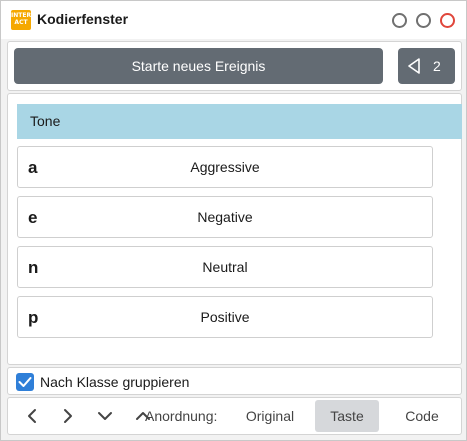 This screenshot has width=467, height=441. Describe the element at coordinates (270, 416) in the screenshot. I see `sort-original-button: Original` at that location.